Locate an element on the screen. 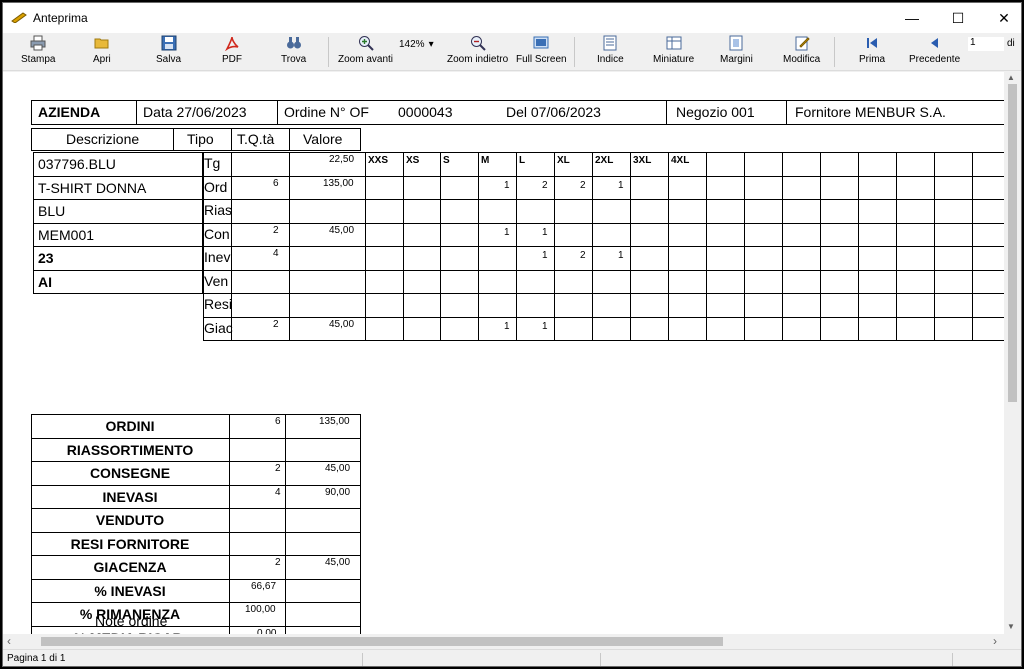 The height and width of the screenshot is (669, 1024). size-heading: XS is located at coordinates (413, 160).